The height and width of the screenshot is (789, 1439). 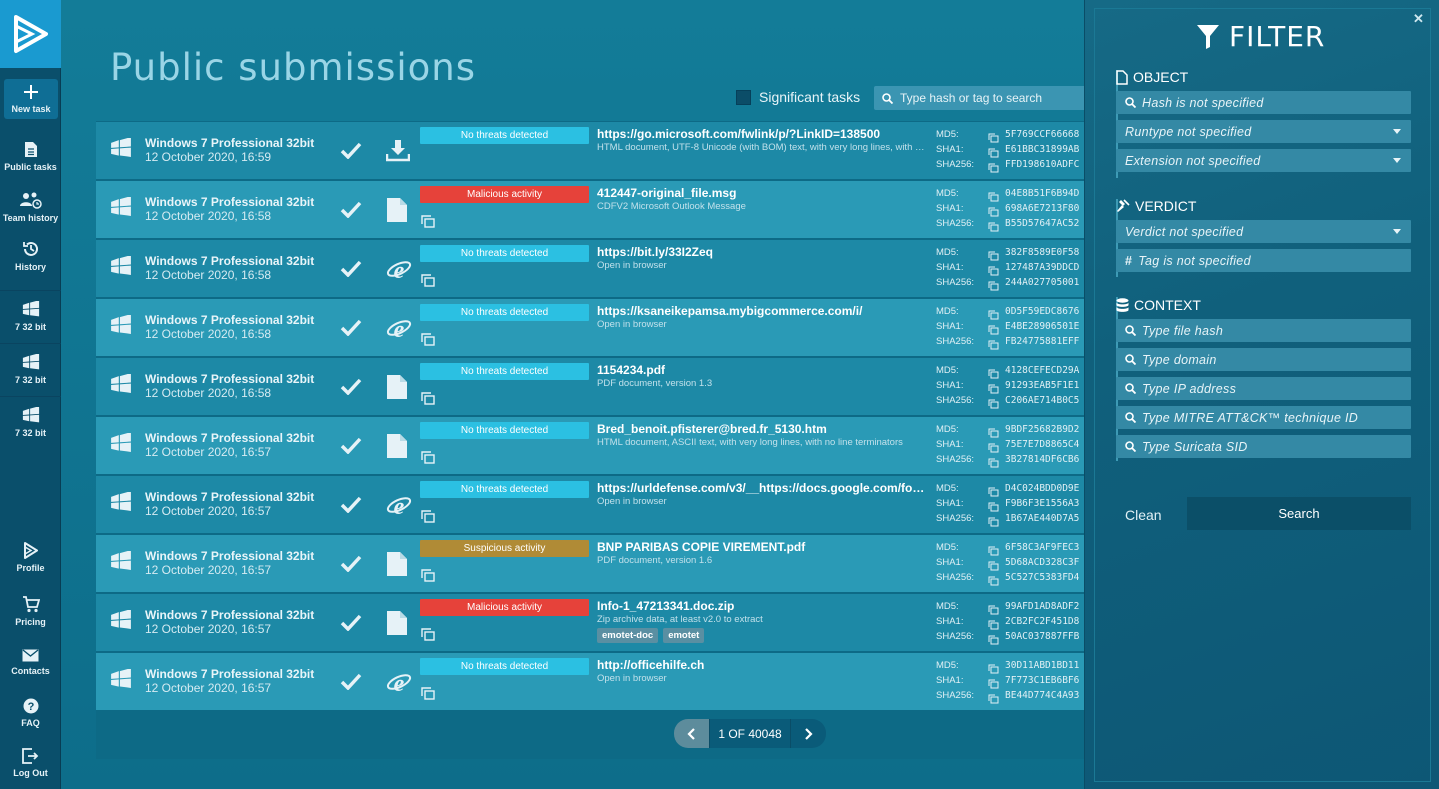 What do you see at coordinates (798, 97) in the screenshot?
I see `significant-tasks-toggle: Significant tasks` at bounding box center [798, 97].